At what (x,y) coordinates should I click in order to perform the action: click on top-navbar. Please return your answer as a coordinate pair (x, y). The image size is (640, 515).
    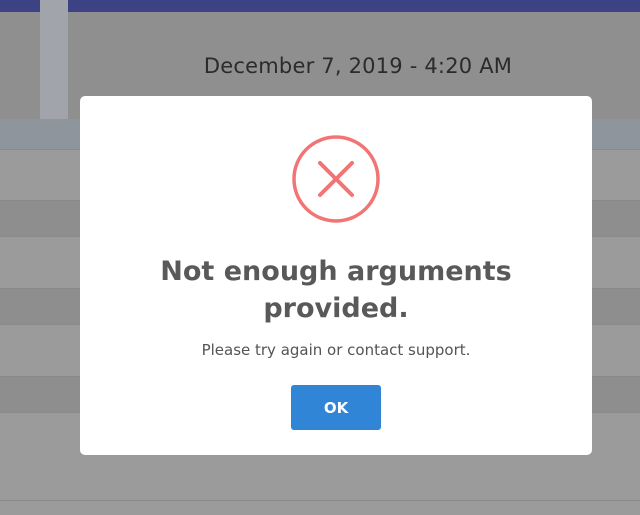
    Looking at the image, I should click on (320, 6).